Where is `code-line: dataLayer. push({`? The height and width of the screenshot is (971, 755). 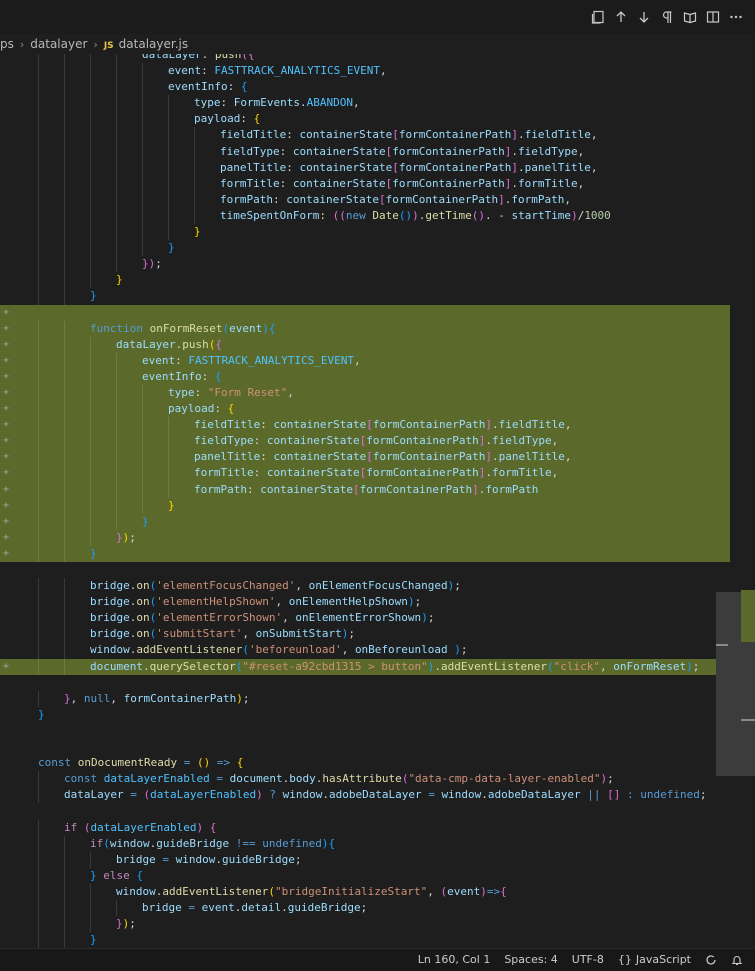
code-line: dataLayer. push({ is located at coordinates (365, 59).